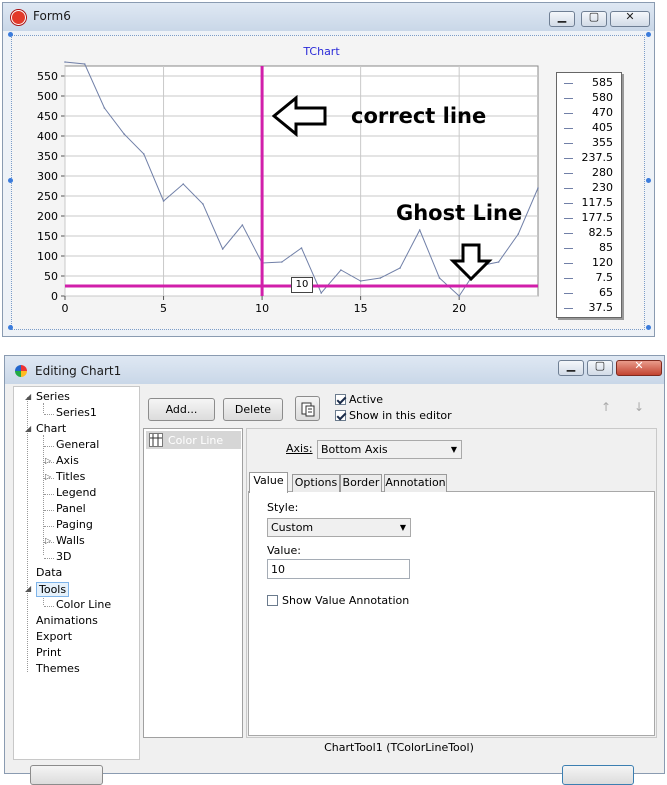 The height and width of the screenshot is (785, 667). I want to click on x-tick-label: 0, so click(65, 308).